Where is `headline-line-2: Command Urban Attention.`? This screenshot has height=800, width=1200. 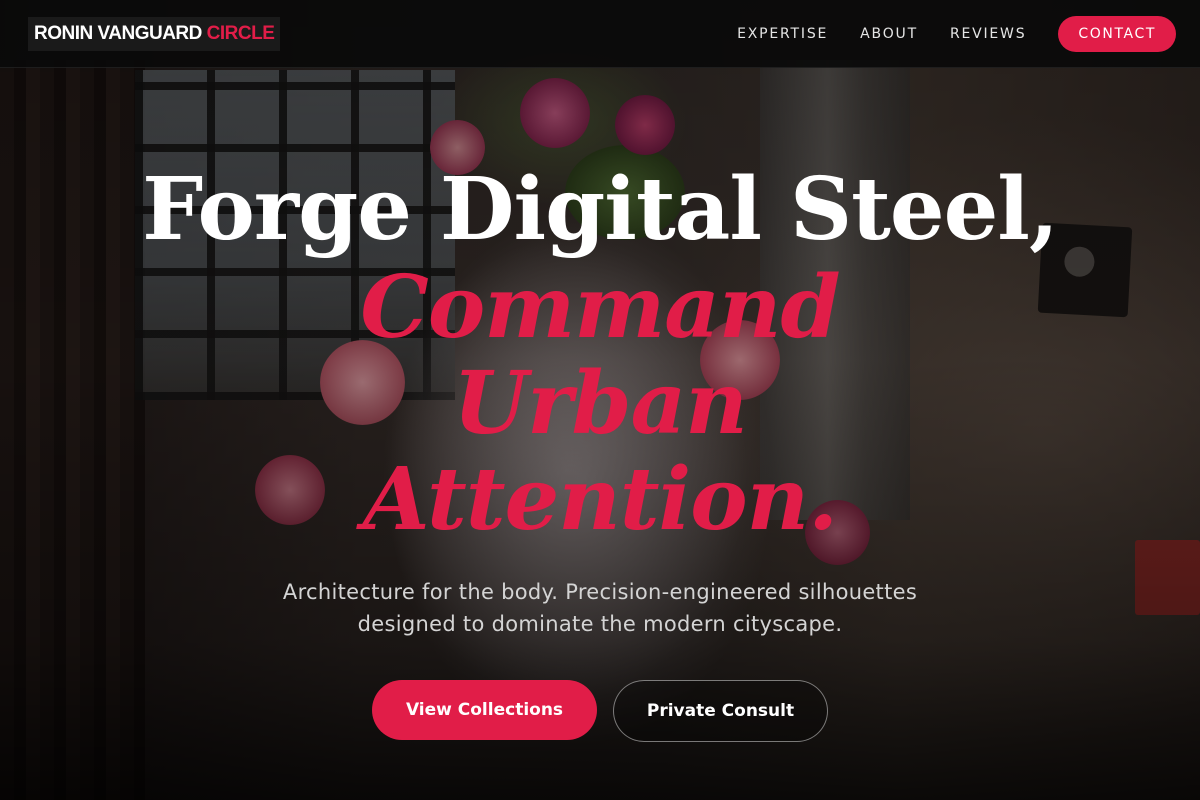 headline-line-2: Command Urban Attention. is located at coordinates (600, 403).